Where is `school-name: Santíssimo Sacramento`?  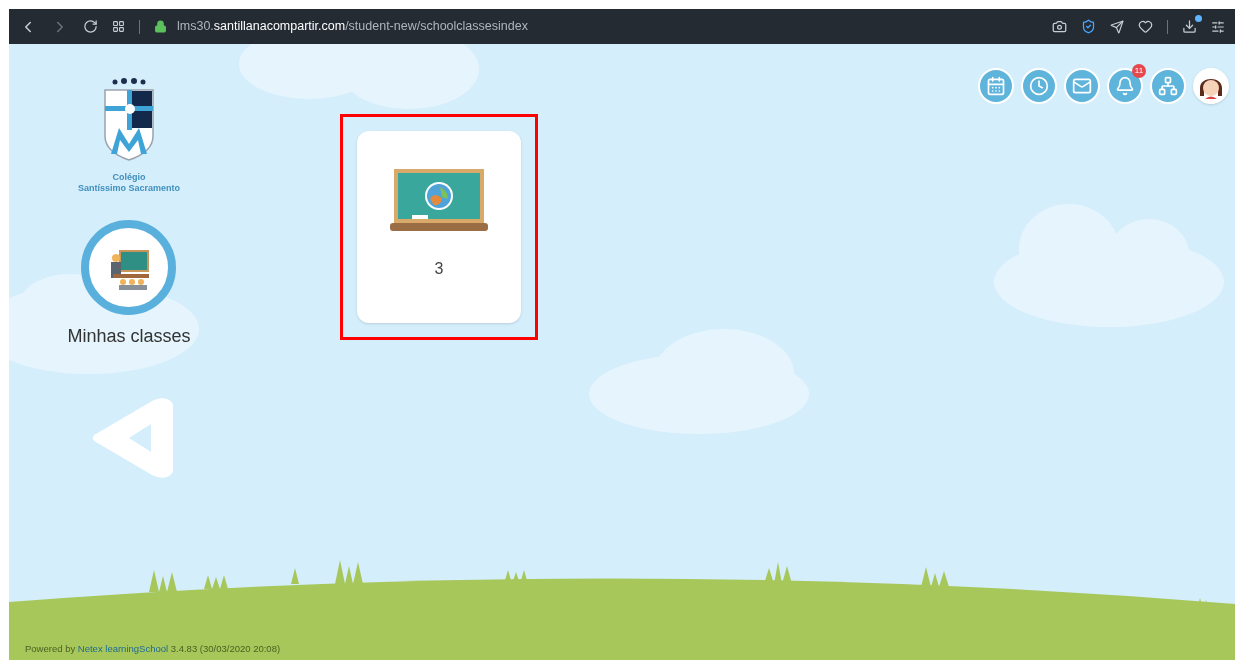
school-name: Santíssimo Sacramento is located at coordinates (128, 188).